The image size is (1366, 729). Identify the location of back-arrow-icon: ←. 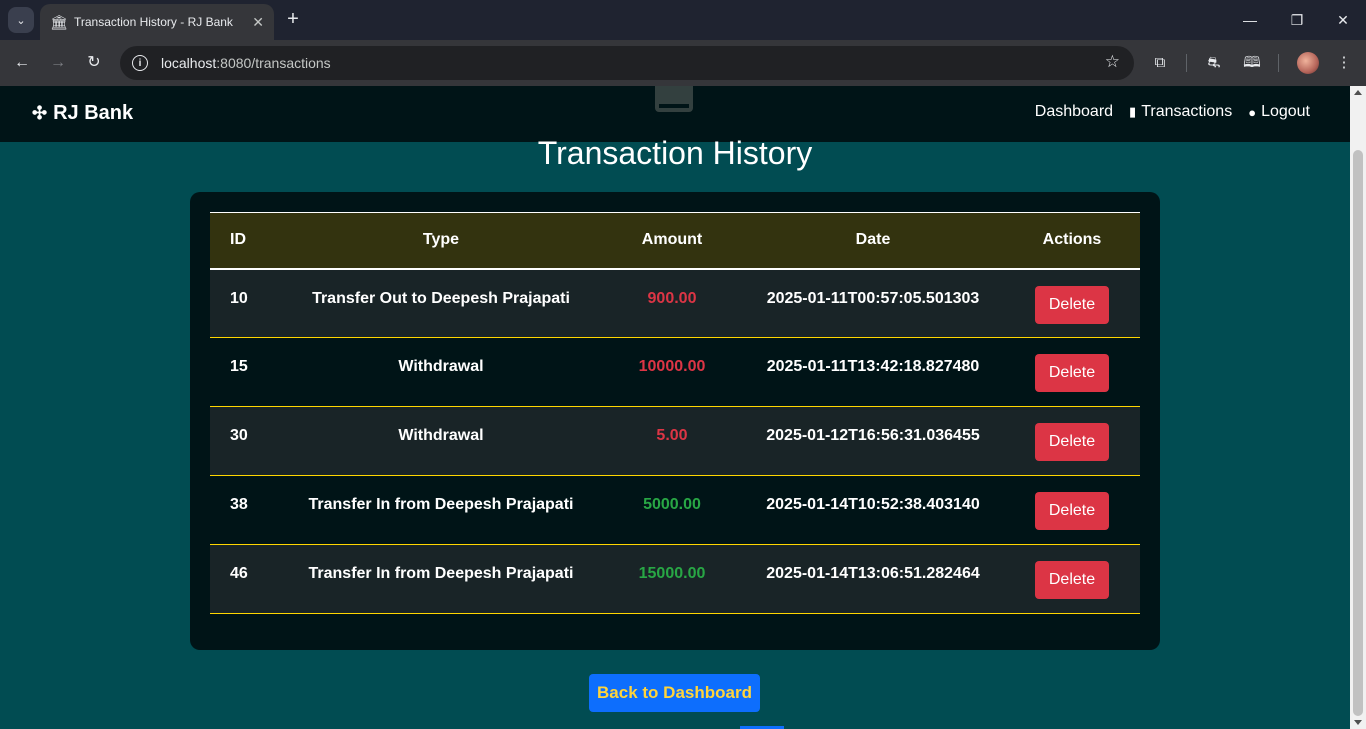
(22, 63).